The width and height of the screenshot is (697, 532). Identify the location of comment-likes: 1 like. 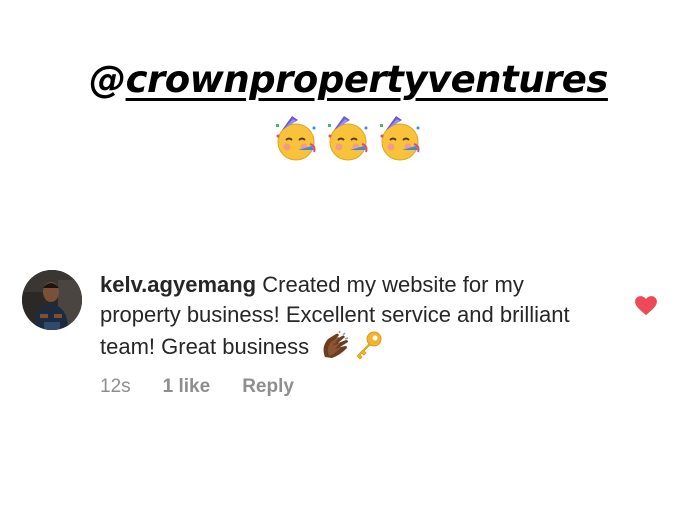
(187, 387).